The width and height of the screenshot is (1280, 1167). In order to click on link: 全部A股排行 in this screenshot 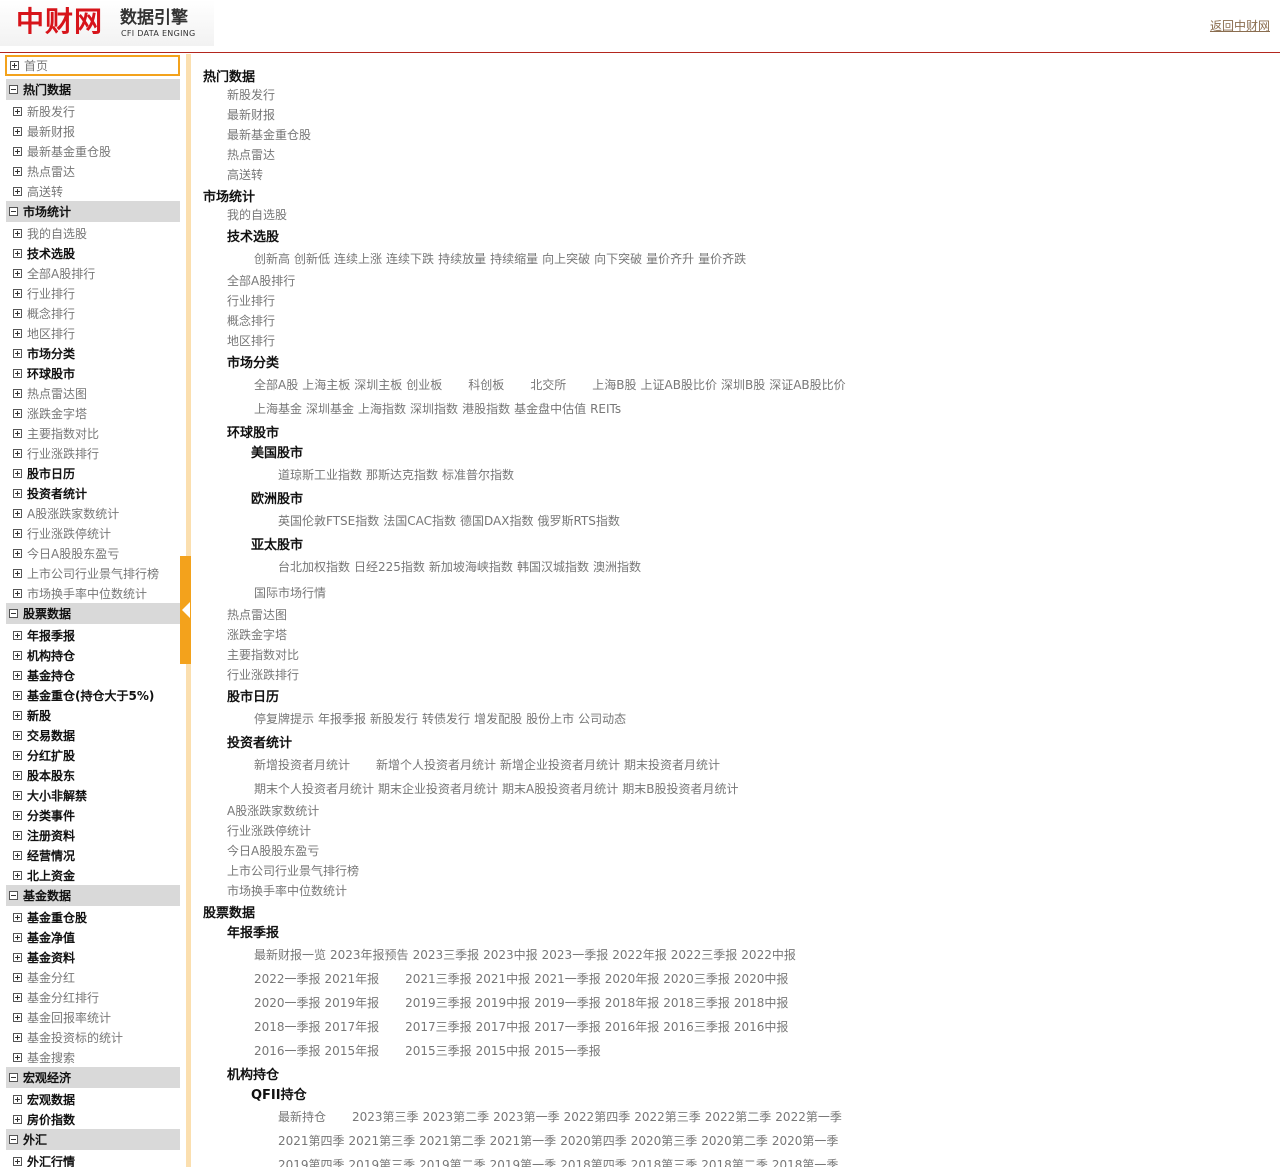, I will do `click(261, 280)`.